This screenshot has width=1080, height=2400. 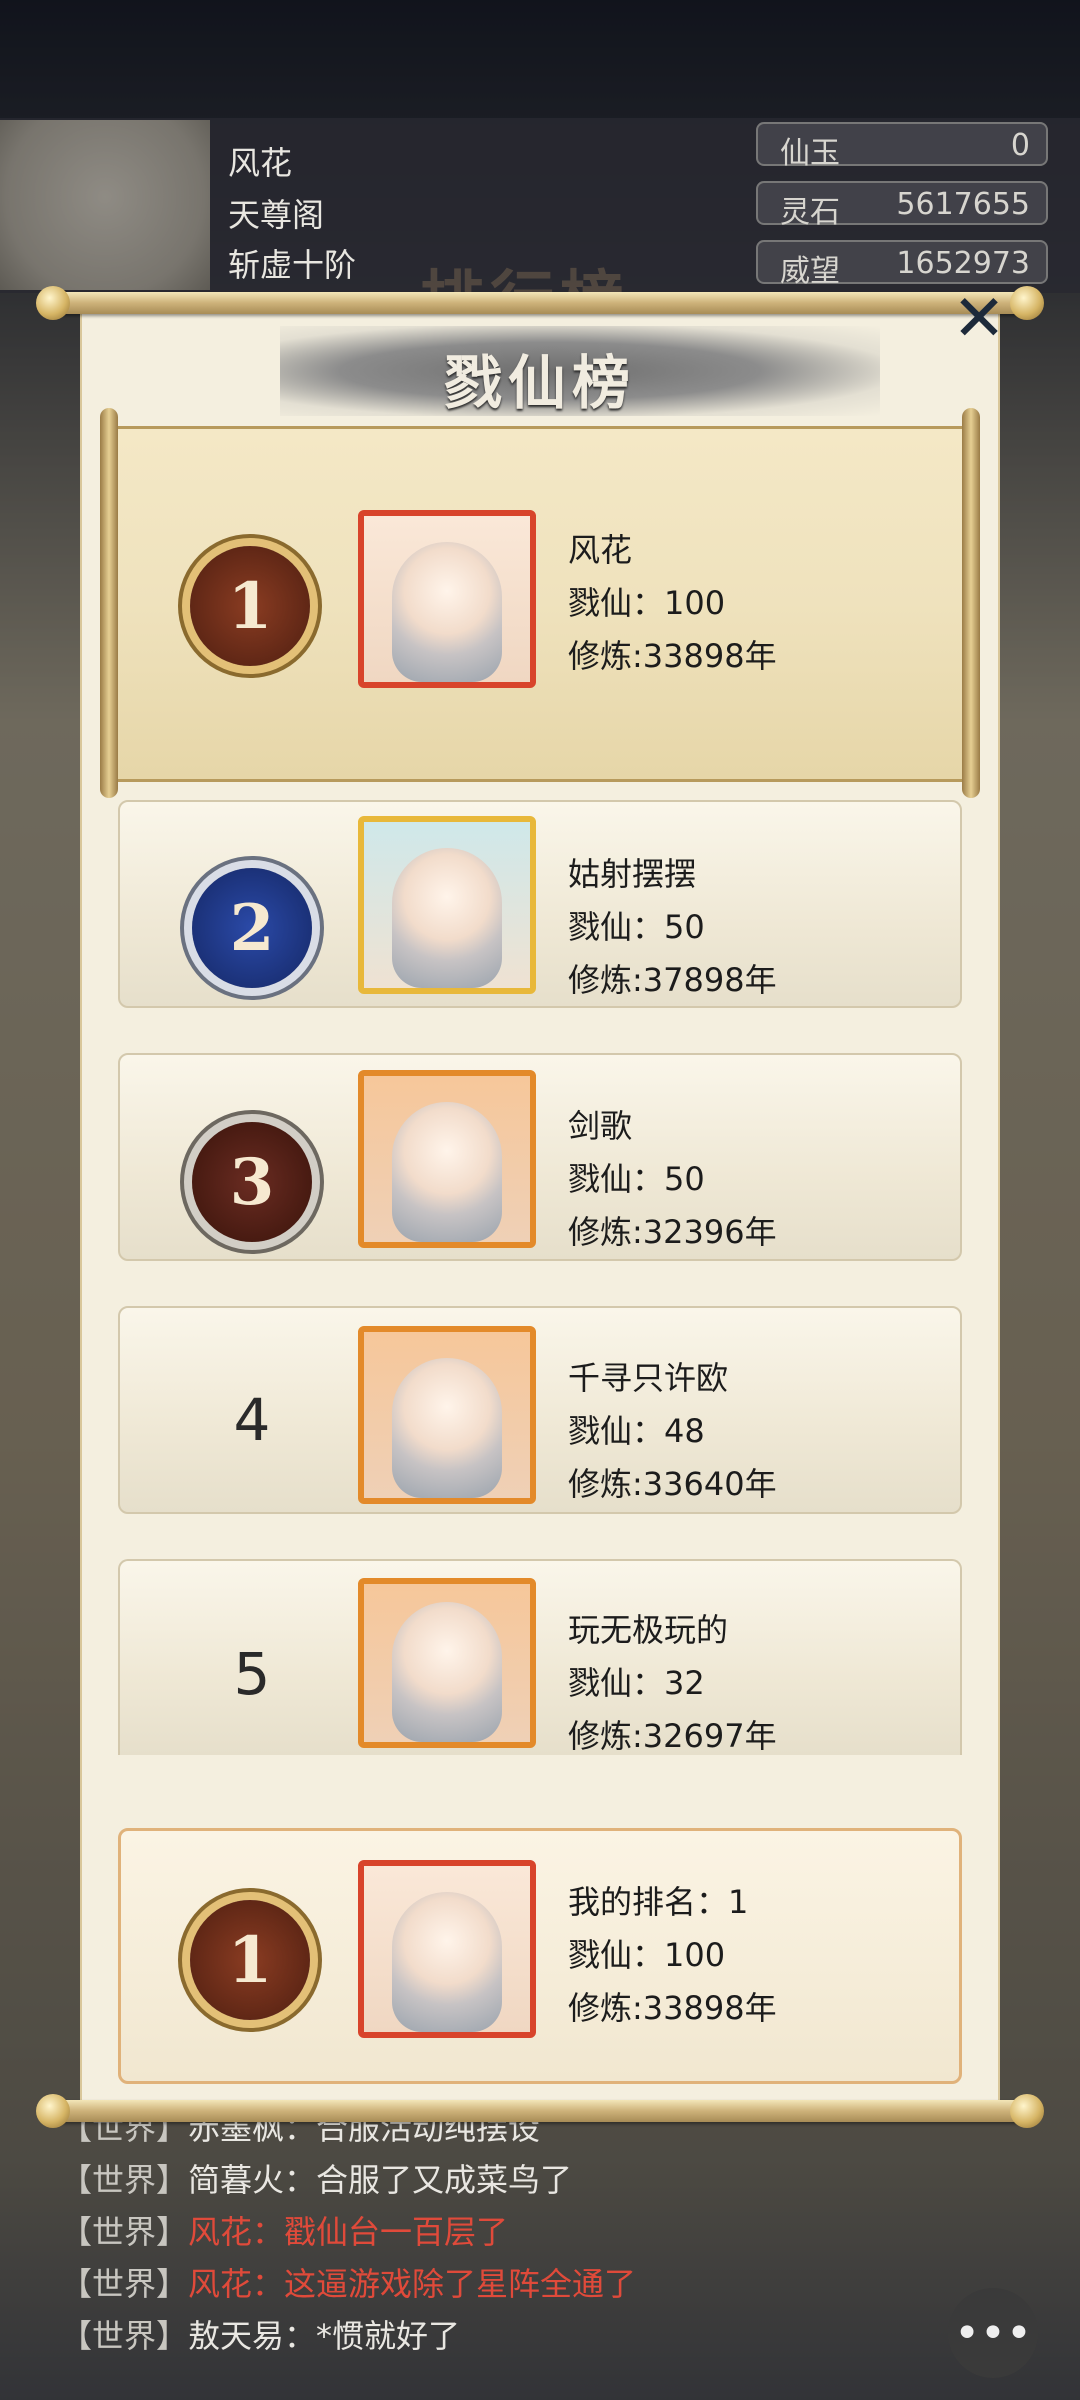 I want to click on entry-info: 玩无极玩的 戮仙：32 修炼:32697年, so click(x=672, y=1683).